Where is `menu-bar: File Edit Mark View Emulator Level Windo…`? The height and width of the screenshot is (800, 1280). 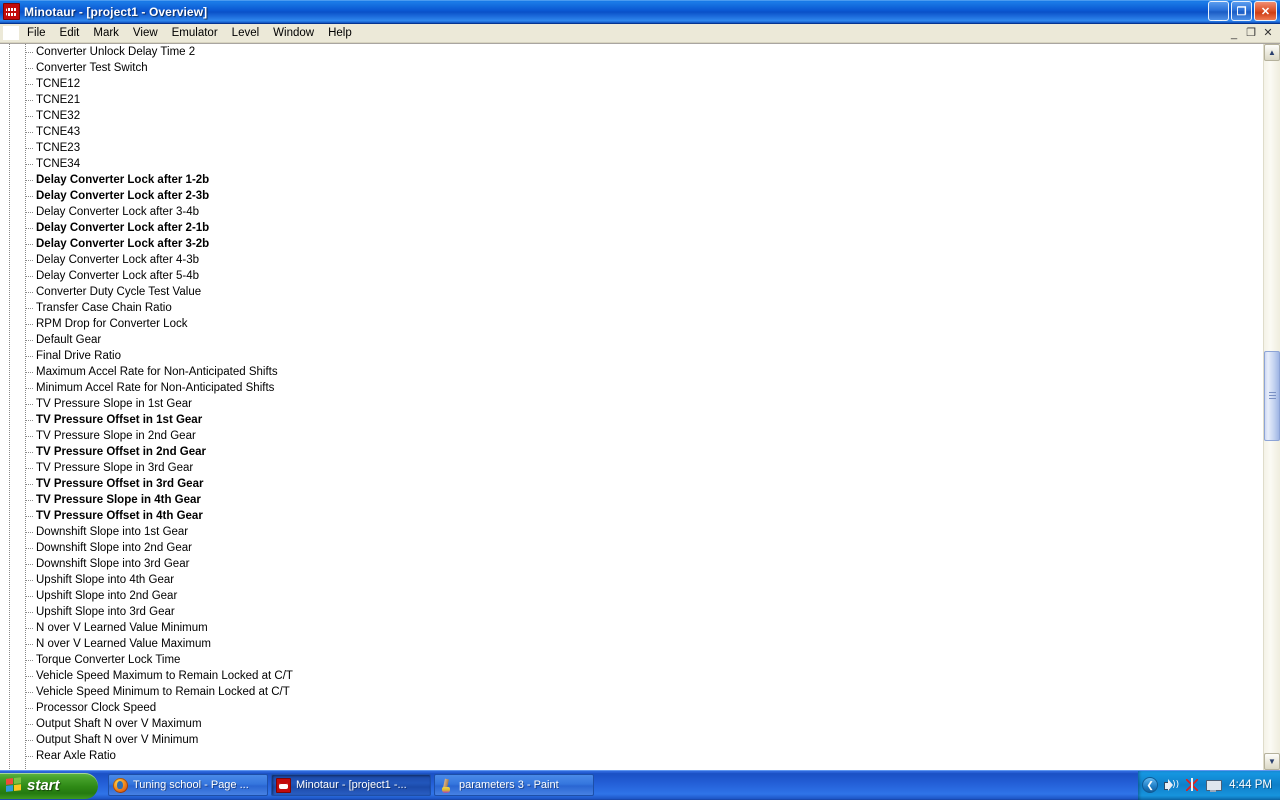
menu-bar: File Edit Mark View Emulator Level Windo… is located at coordinates (640, 33).